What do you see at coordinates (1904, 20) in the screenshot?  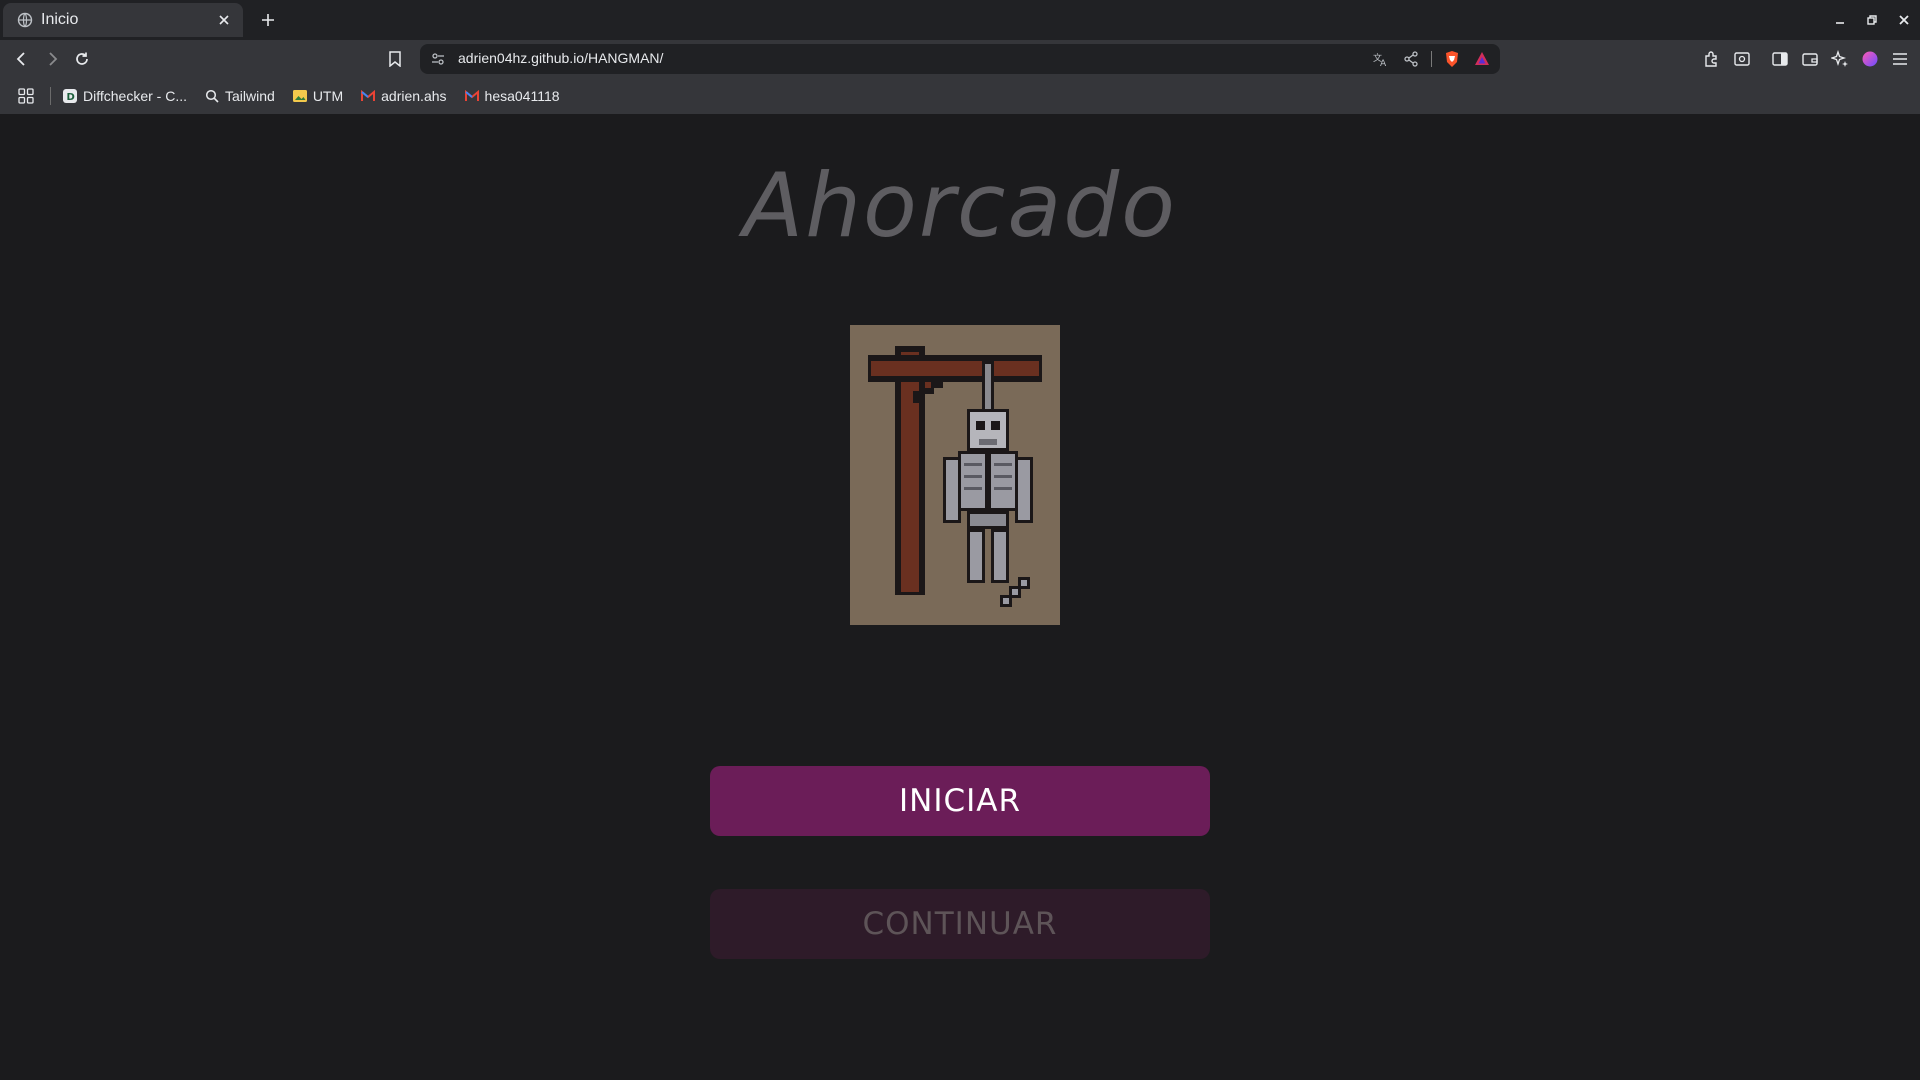 I see `close-window-button` at bounding box center [1904, 20].